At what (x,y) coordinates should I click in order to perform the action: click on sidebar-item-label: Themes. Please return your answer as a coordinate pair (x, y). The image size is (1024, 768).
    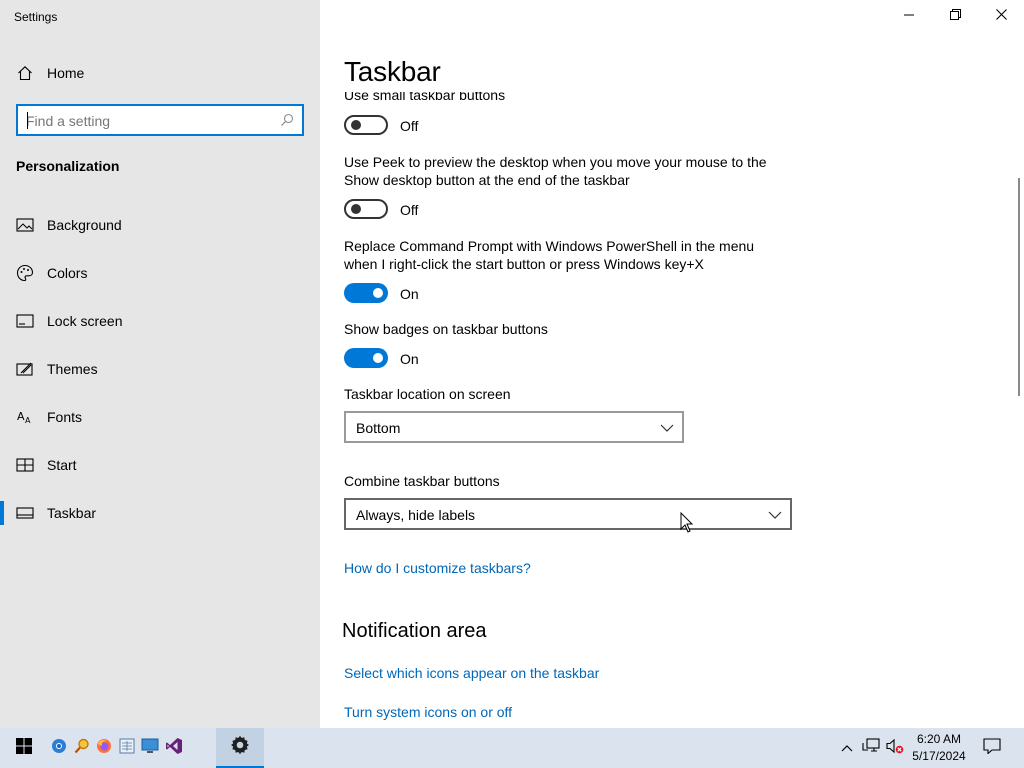
    Looking at the image, I should click on (72, 369).